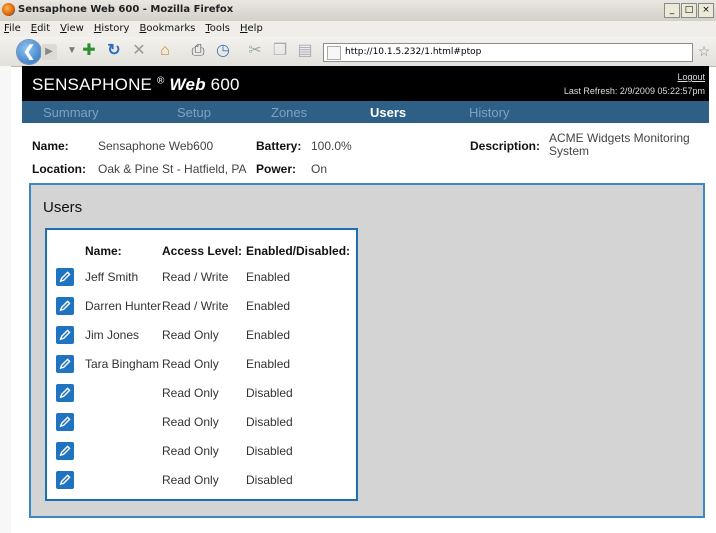 The image size is (716, 533). I want to click on firefox-icon, so click(8, 9).